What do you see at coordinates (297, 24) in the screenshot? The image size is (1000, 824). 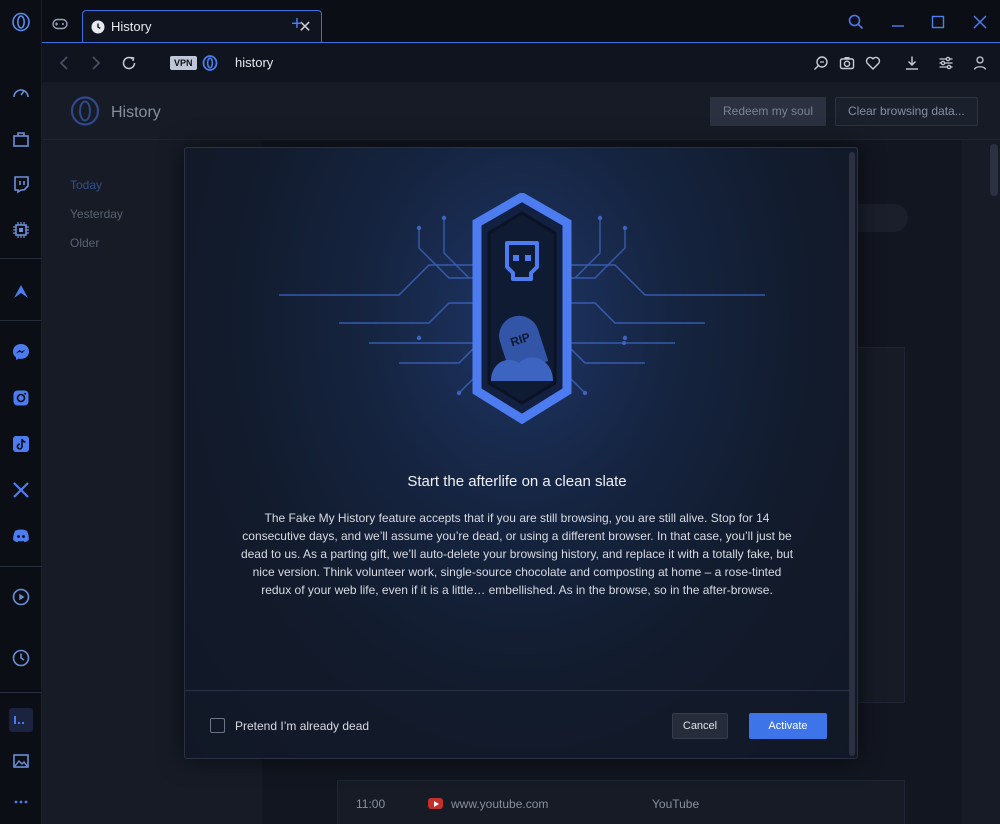 I see `new-tab-button: +` at bounding box center [297, 24].